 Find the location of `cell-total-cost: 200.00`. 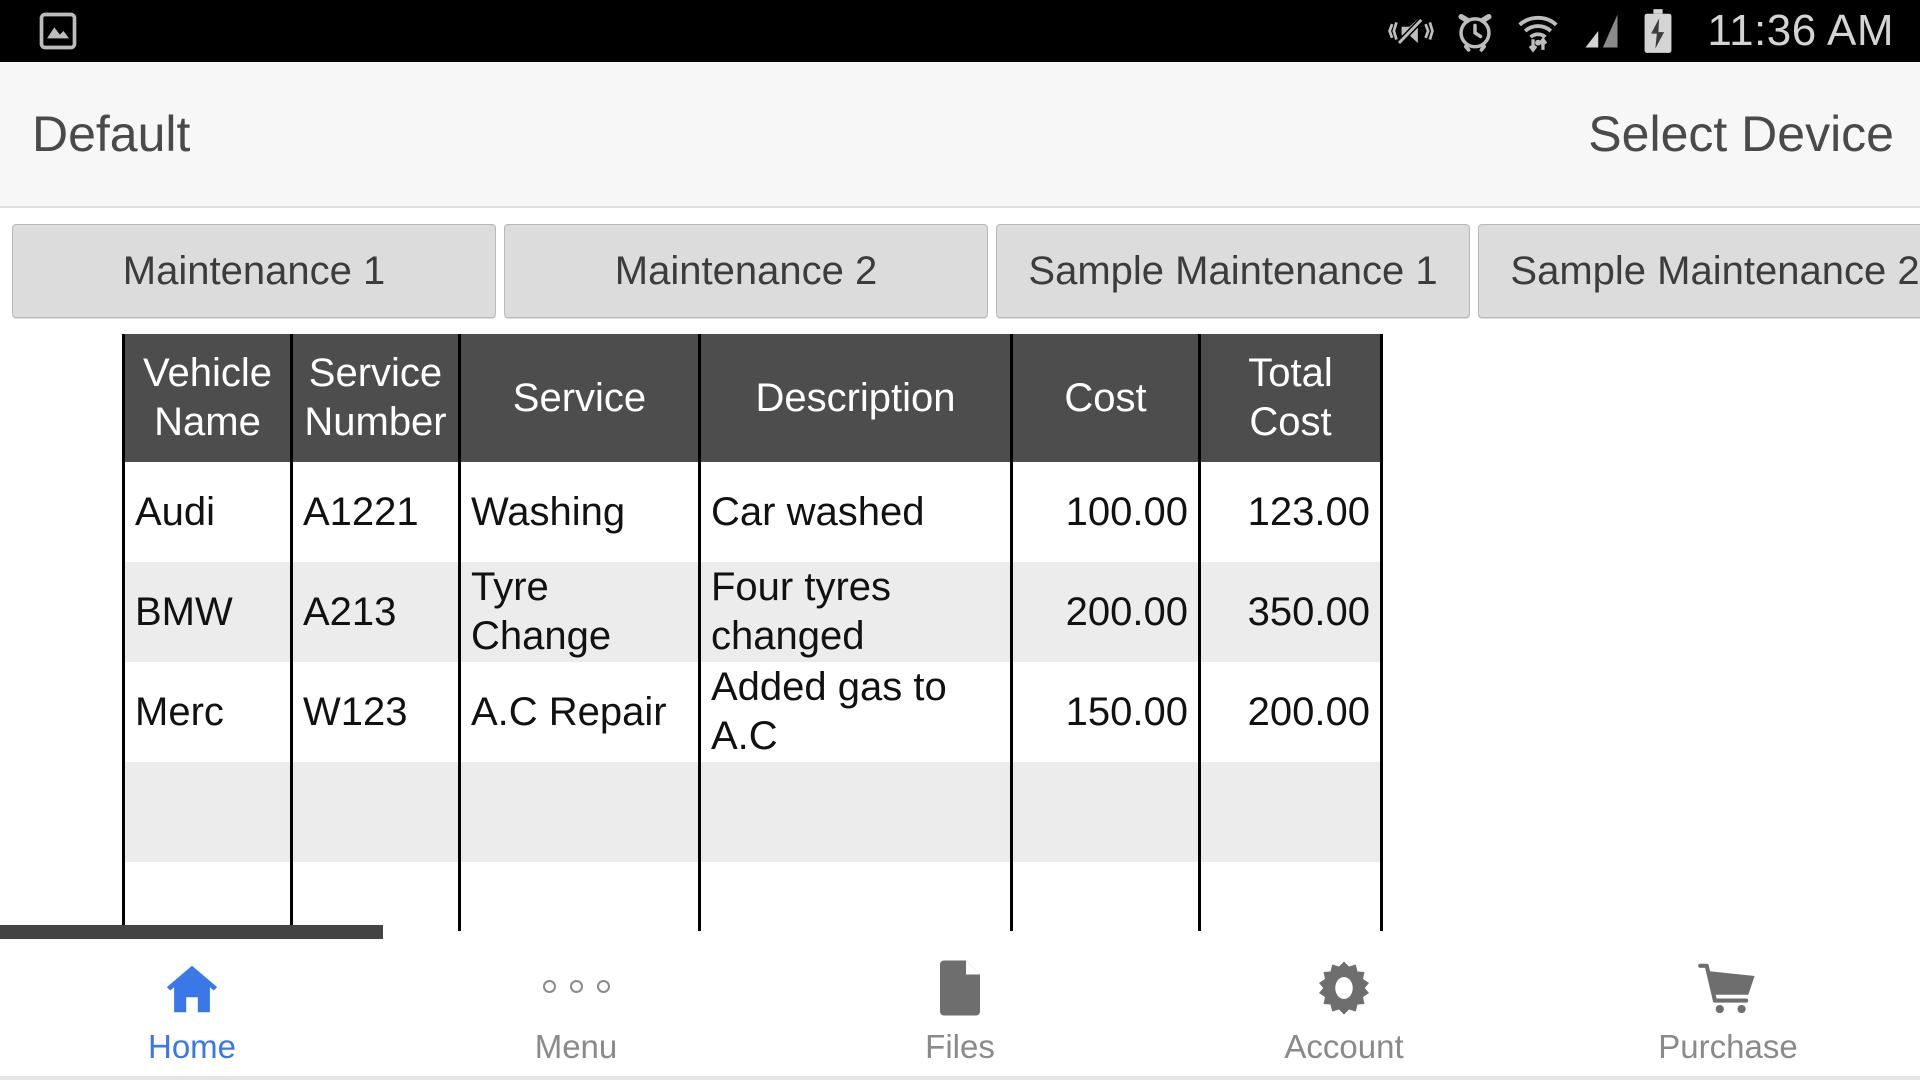

cell-total-cost: 200.00 is located at coordinates (1290, 712).